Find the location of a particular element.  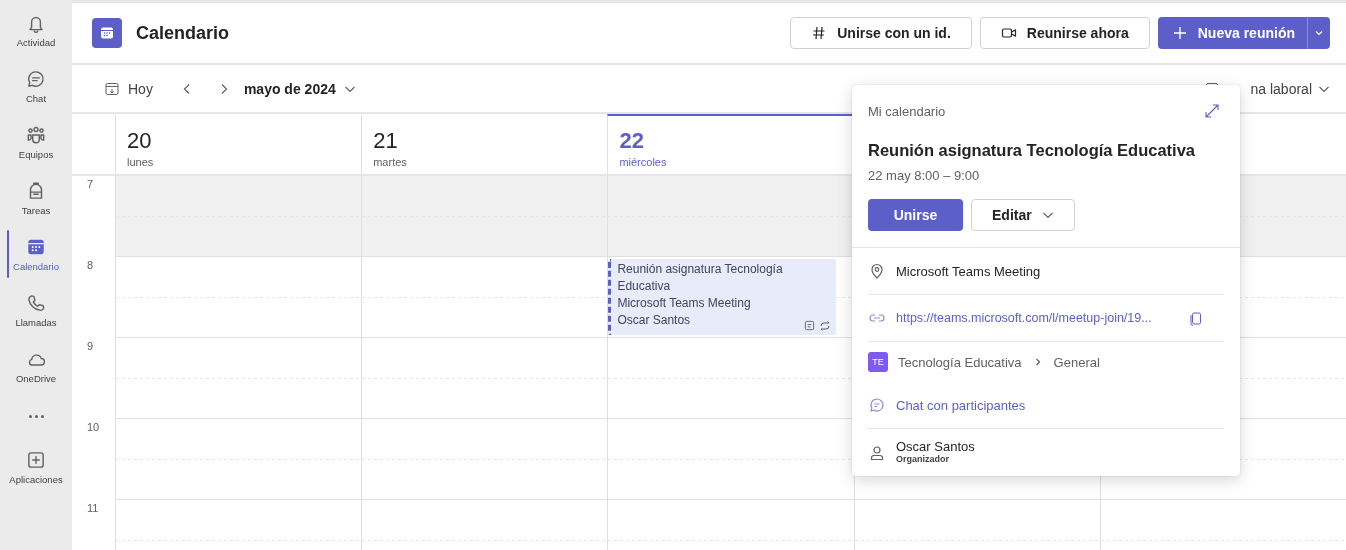

page-title: Calendario is located at coordinates (183, 33).